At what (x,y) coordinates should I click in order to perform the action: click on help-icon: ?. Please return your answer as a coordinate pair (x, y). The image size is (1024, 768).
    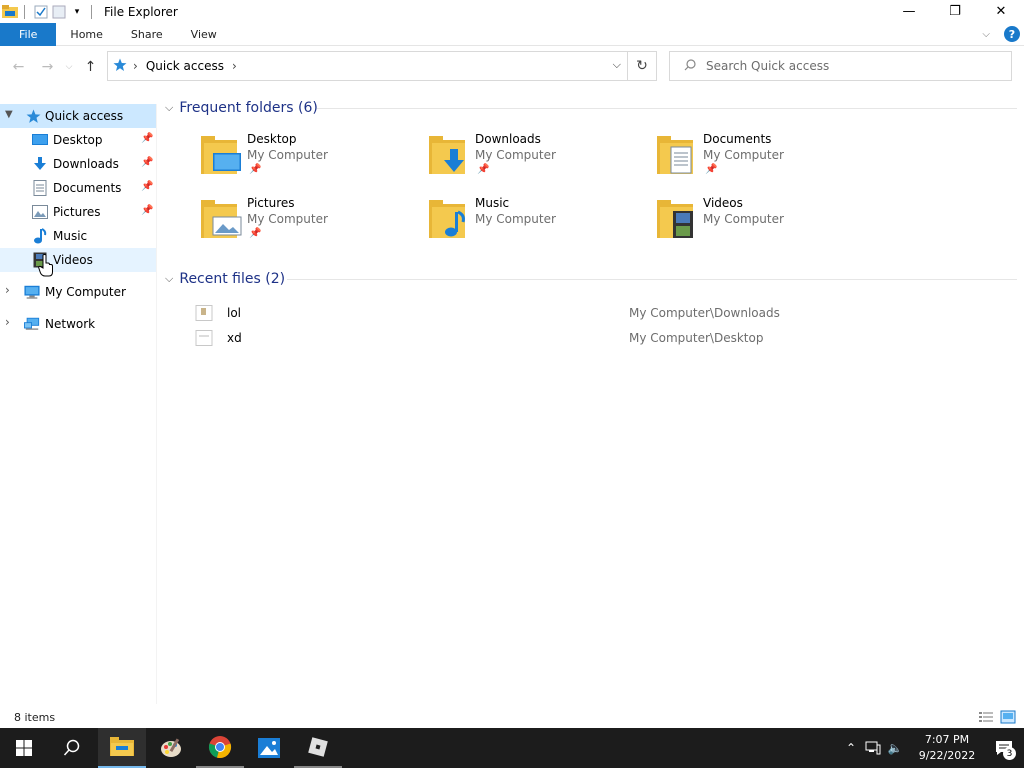
    Looking at the image, I should click on (1012, 34).